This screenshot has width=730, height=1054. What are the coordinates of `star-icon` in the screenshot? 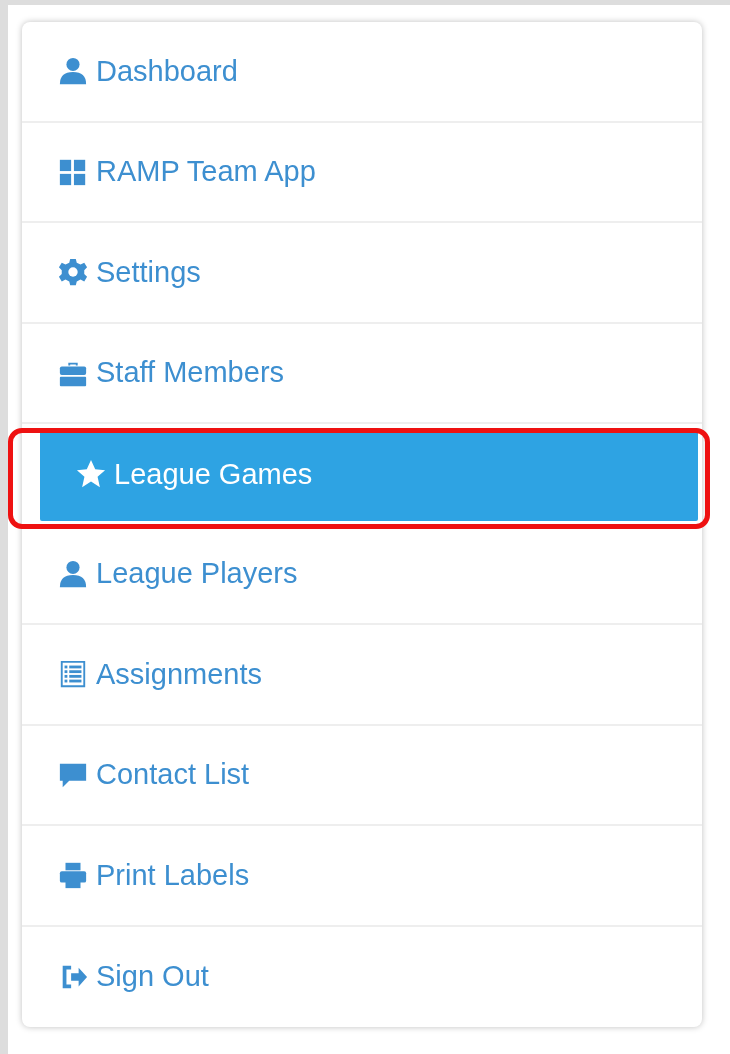 It's located at (91, 474).